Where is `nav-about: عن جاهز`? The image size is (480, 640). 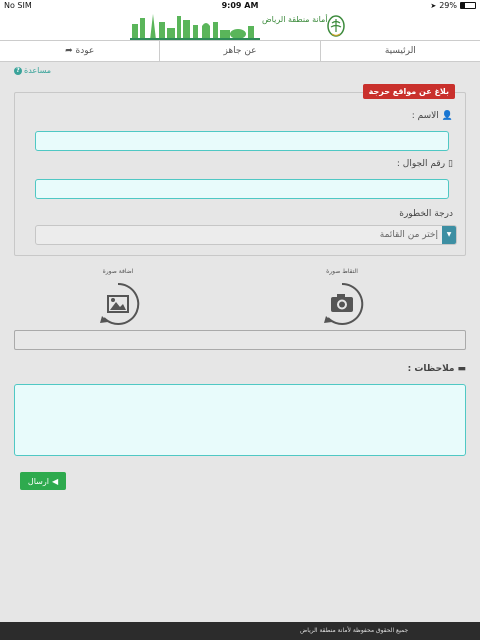
nav-about: عن جاهز is located at coordinates (239, 51).